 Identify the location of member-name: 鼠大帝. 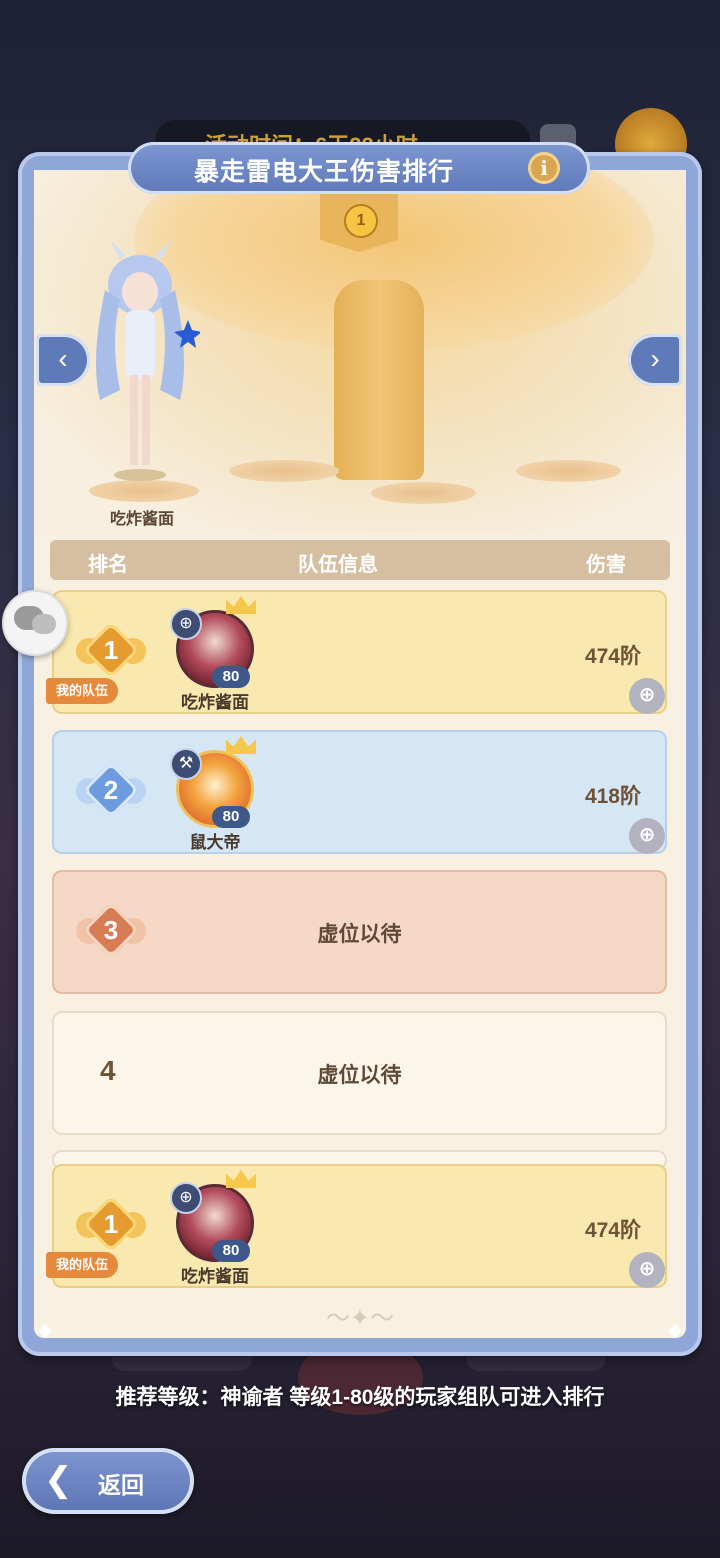
(215, 842).